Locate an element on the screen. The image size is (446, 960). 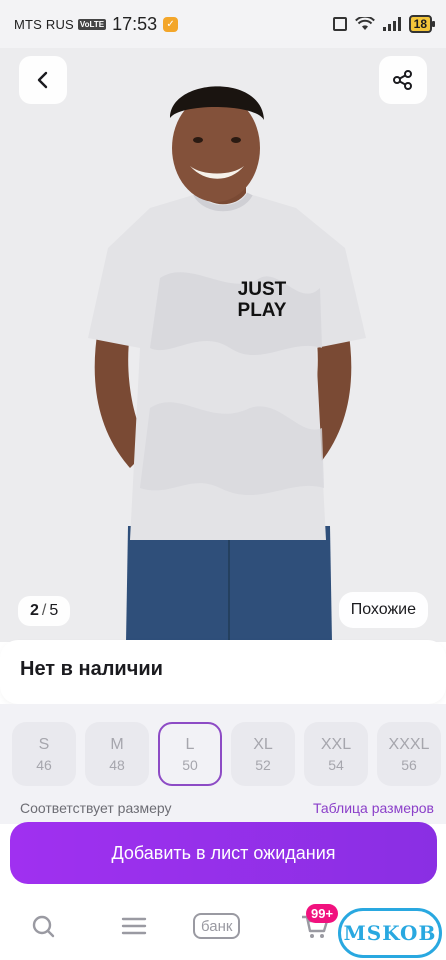
size-label: XXL is located at coordinates (336, 744).